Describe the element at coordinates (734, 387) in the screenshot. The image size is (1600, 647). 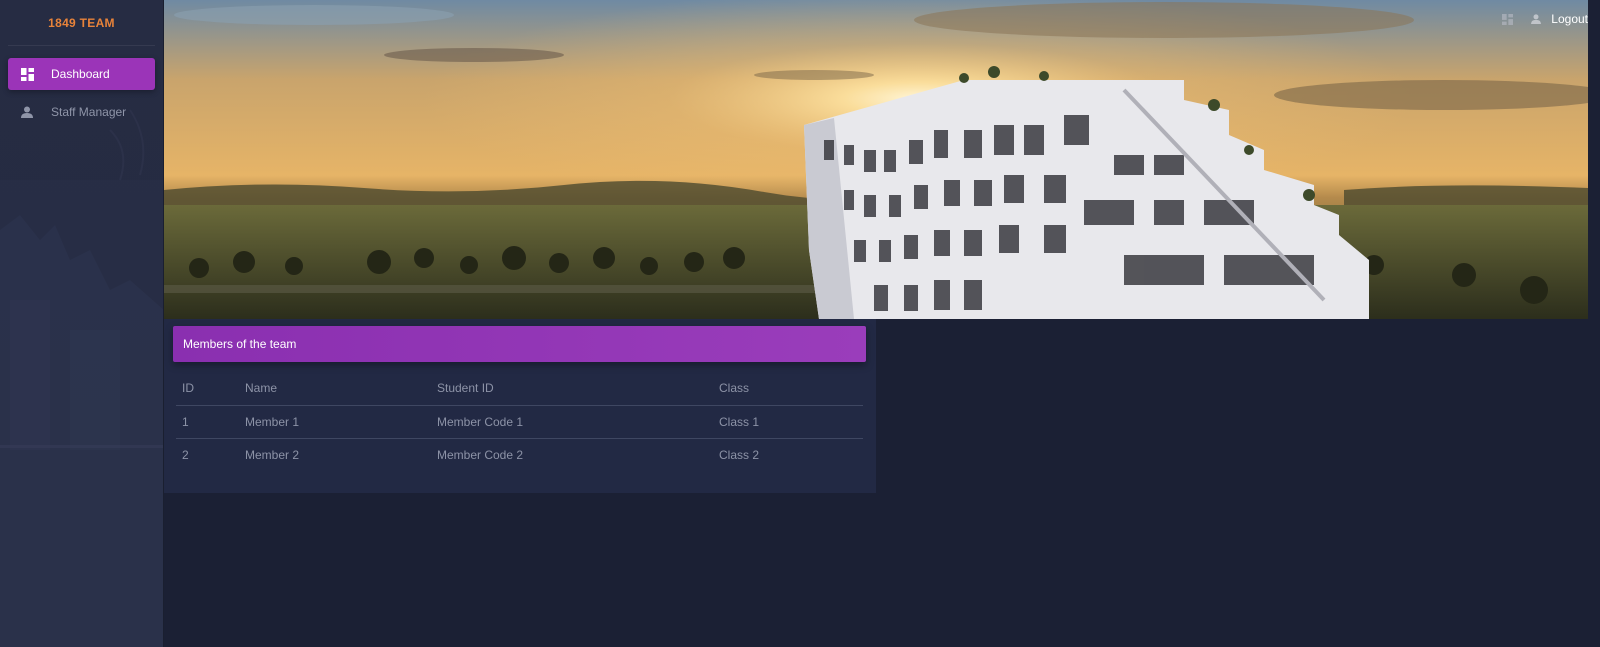
I see `column-header-class: Class` at that location.